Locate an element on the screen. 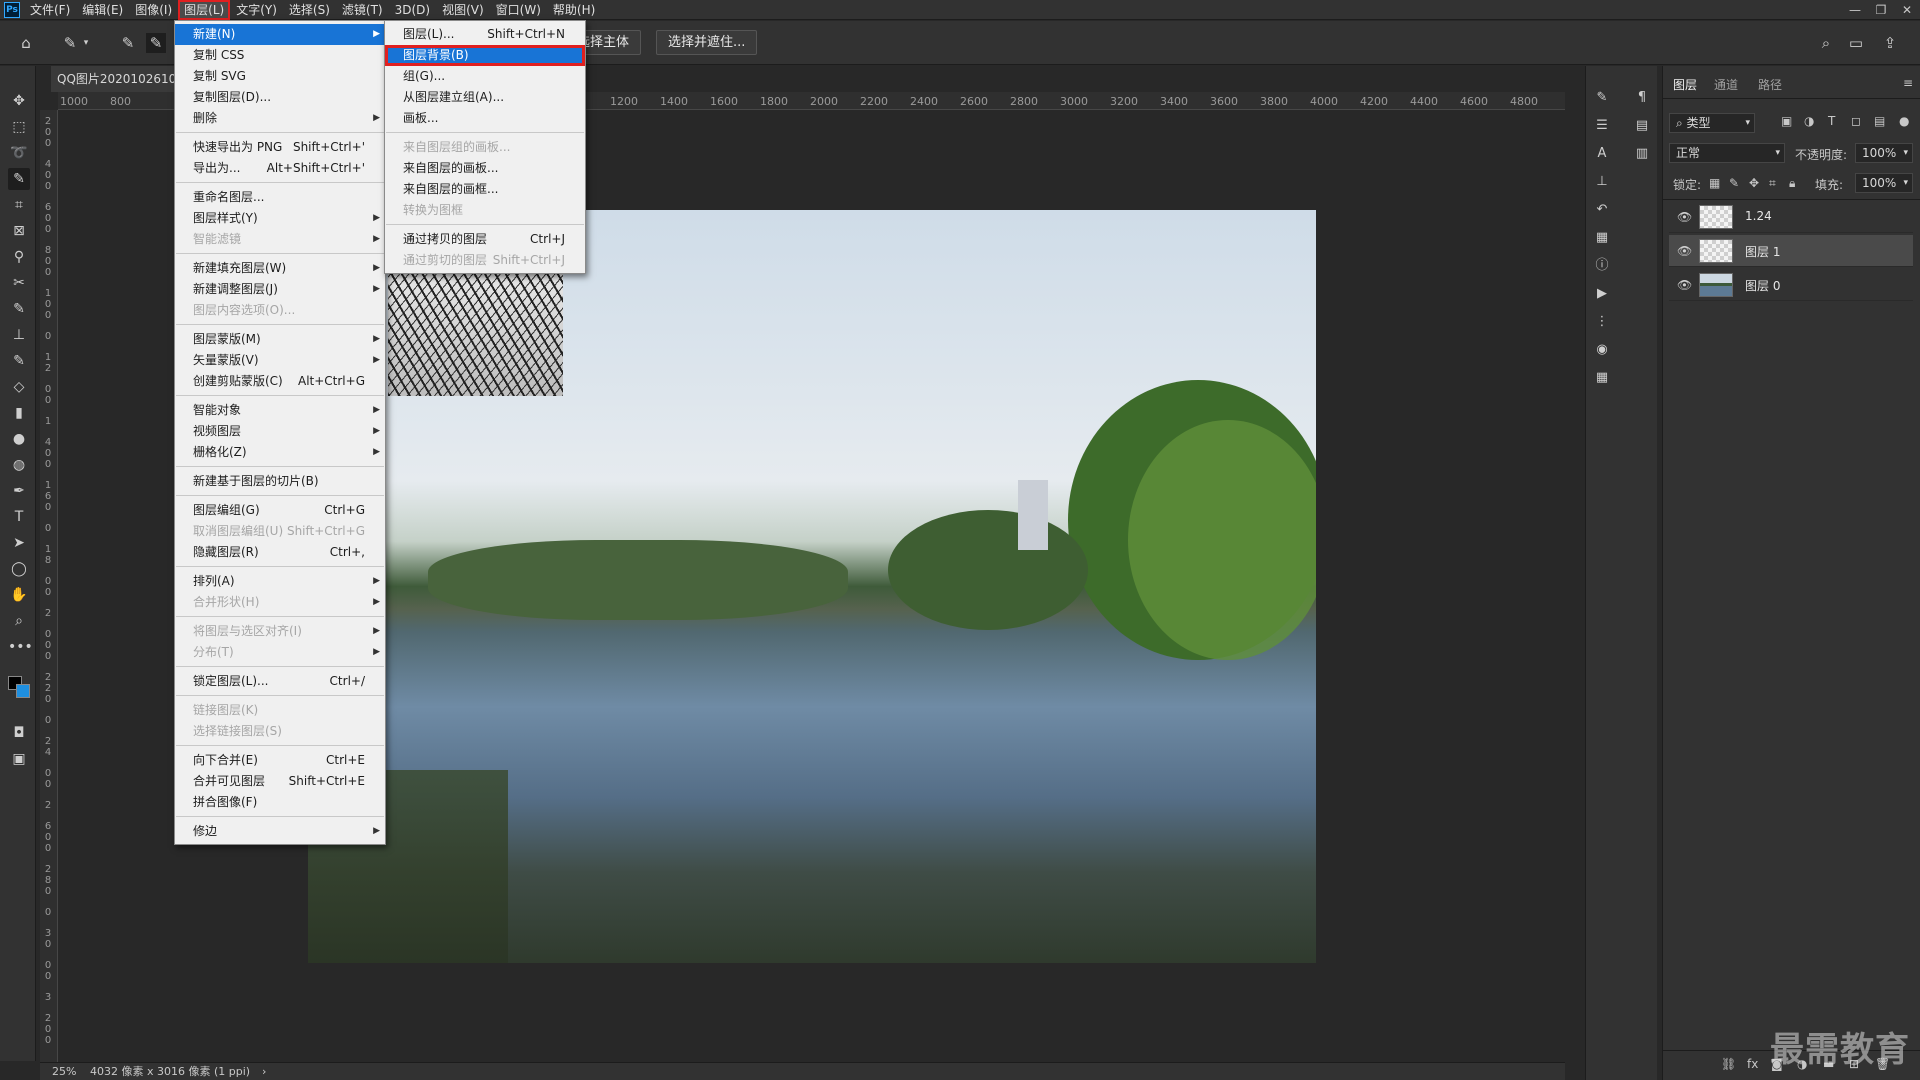 The image size is (1920, 1080). hand-tool-icon: ✋ is located at coordinates (19, 595).